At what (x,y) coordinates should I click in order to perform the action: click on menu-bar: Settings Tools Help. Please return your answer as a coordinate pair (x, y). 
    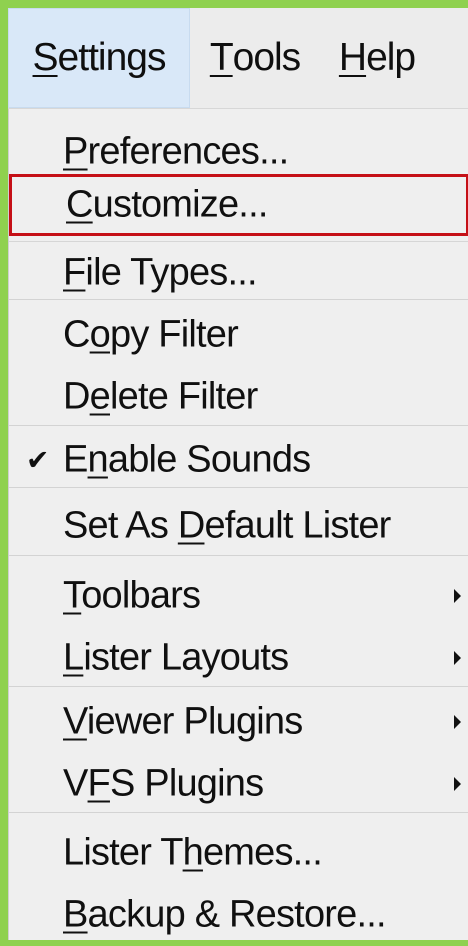
    Looking at the image, I should click on (238, 58).